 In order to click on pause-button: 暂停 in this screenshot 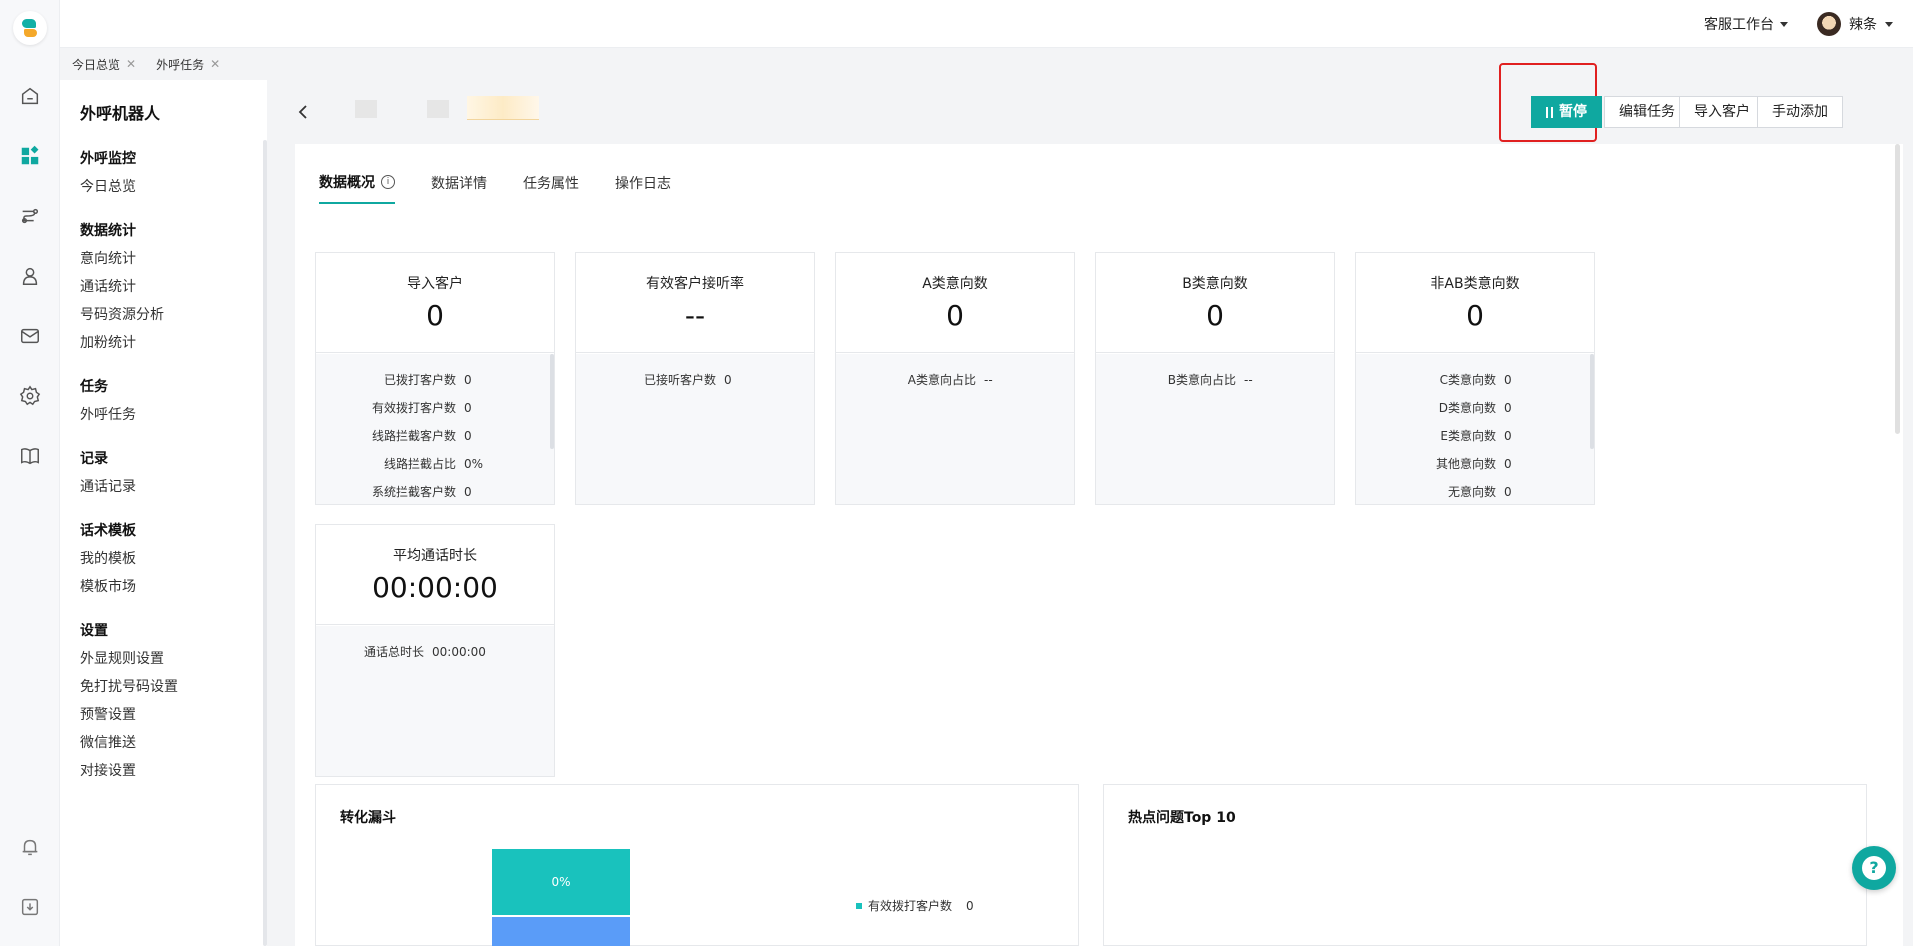, I will do `click(1566, 112)`.